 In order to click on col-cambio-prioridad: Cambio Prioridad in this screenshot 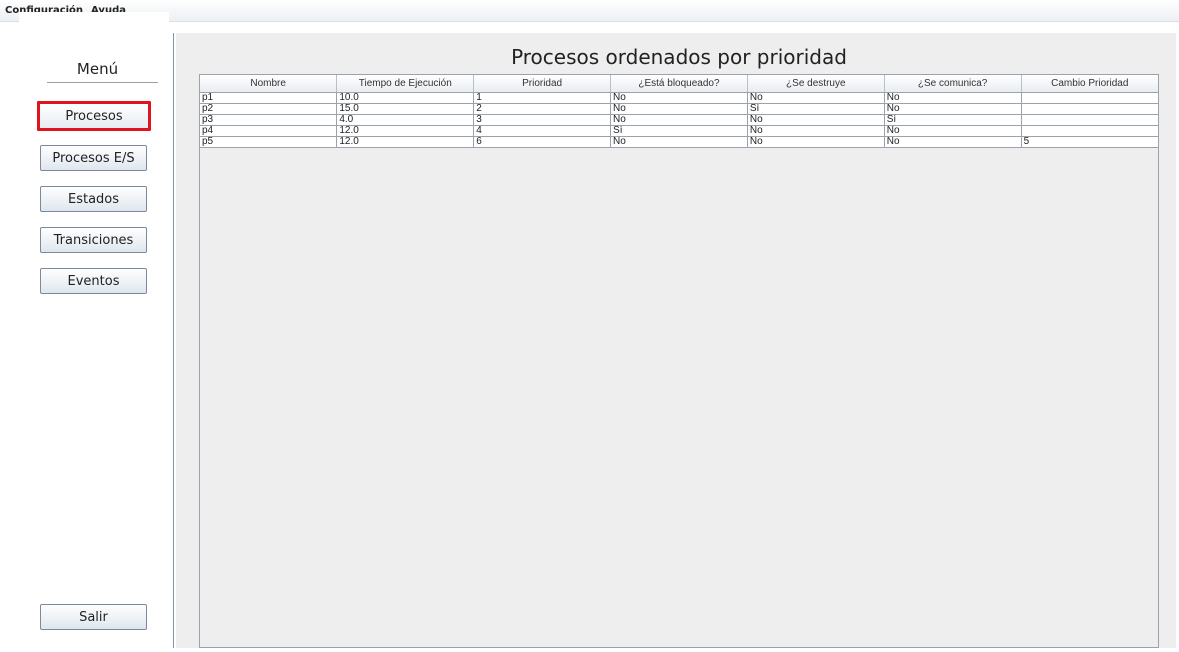, I will do `click(1089, 84)`.